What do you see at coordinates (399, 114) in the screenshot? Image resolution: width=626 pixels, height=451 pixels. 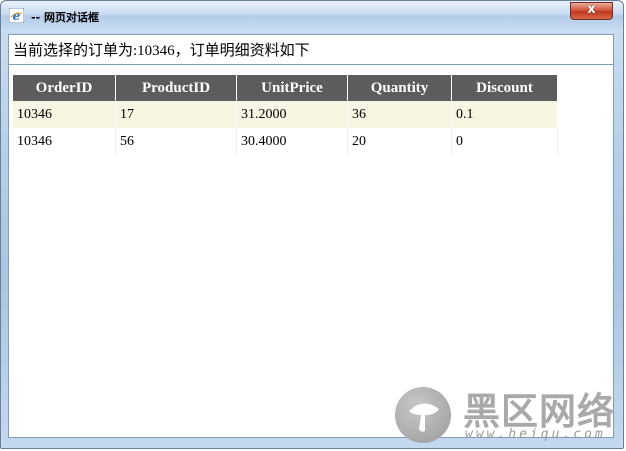 I see `cell-quantity: 36` at bounding box center [399, 114].